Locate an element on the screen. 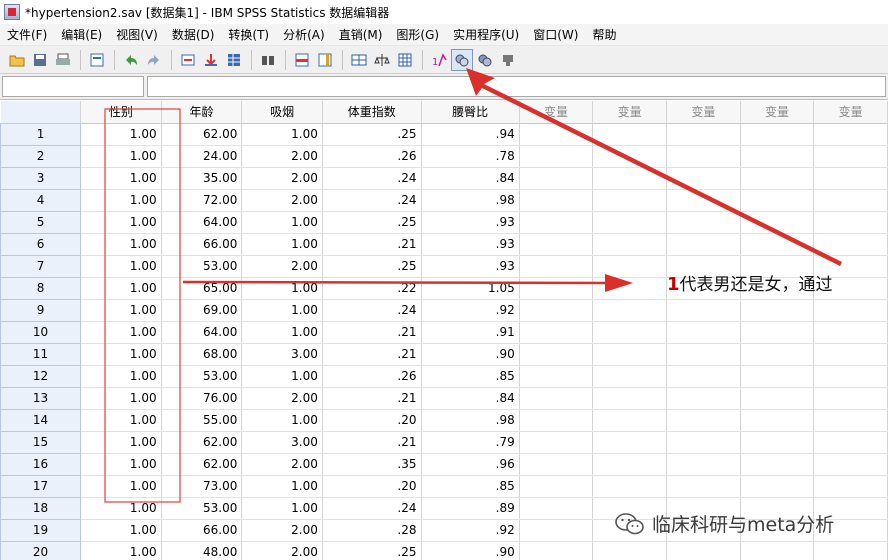  menu-item-2: 编辑(E) is located at coordinates (81, 35).